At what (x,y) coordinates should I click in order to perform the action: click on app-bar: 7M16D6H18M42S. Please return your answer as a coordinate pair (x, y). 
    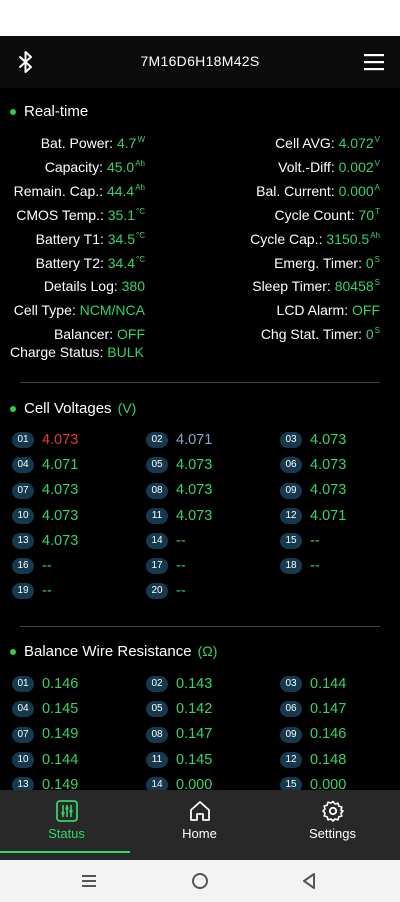
    Looking at the image, I should click on (200, 62).